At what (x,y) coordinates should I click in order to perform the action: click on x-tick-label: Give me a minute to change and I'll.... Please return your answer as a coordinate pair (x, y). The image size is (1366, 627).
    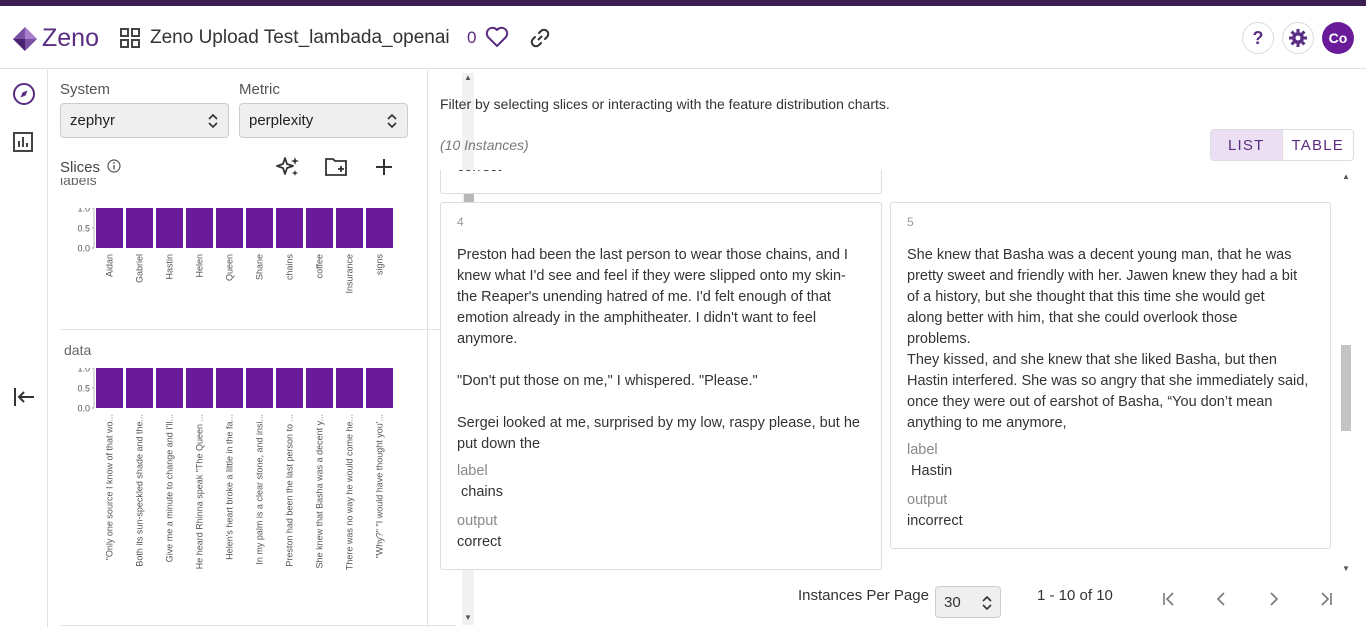
    Looking at the image, I should click on (170, 488).